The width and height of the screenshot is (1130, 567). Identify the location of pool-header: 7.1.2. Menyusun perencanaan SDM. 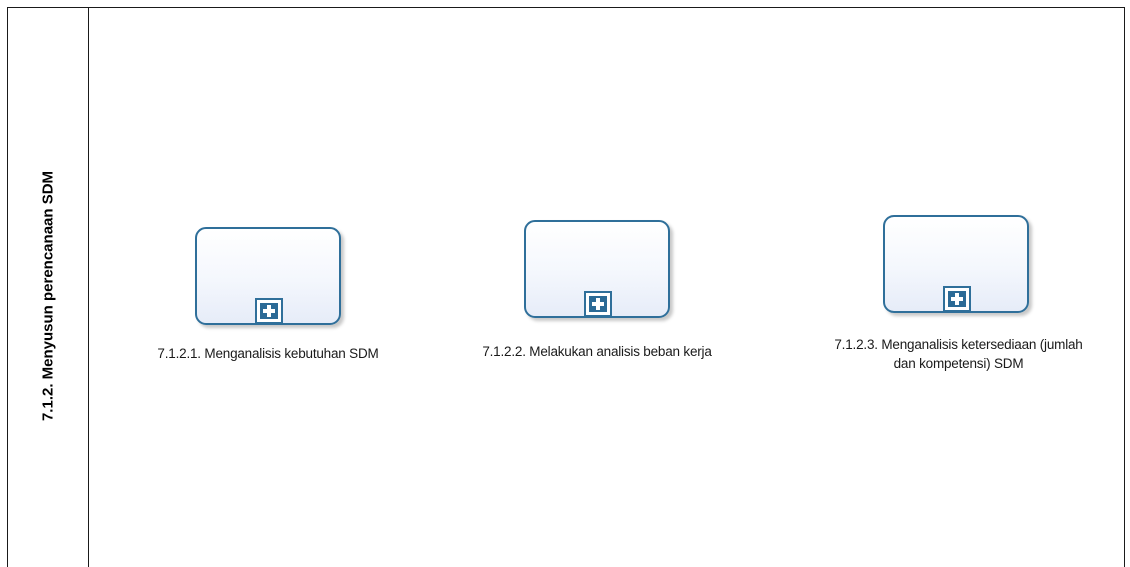
(48, 287).